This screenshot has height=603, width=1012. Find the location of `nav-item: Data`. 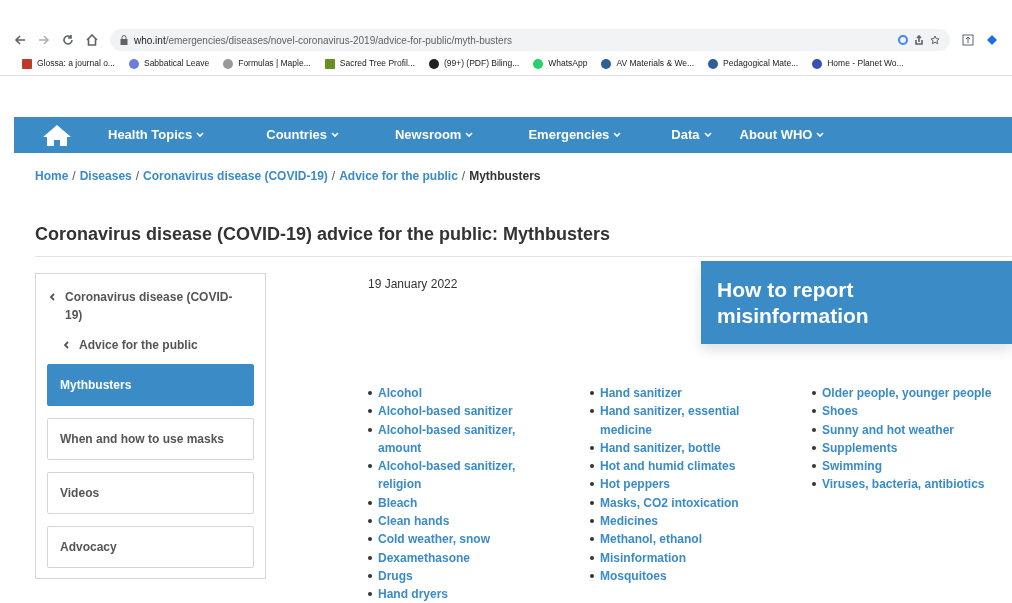

nav-item: Data is located at coordinates (691, 135).